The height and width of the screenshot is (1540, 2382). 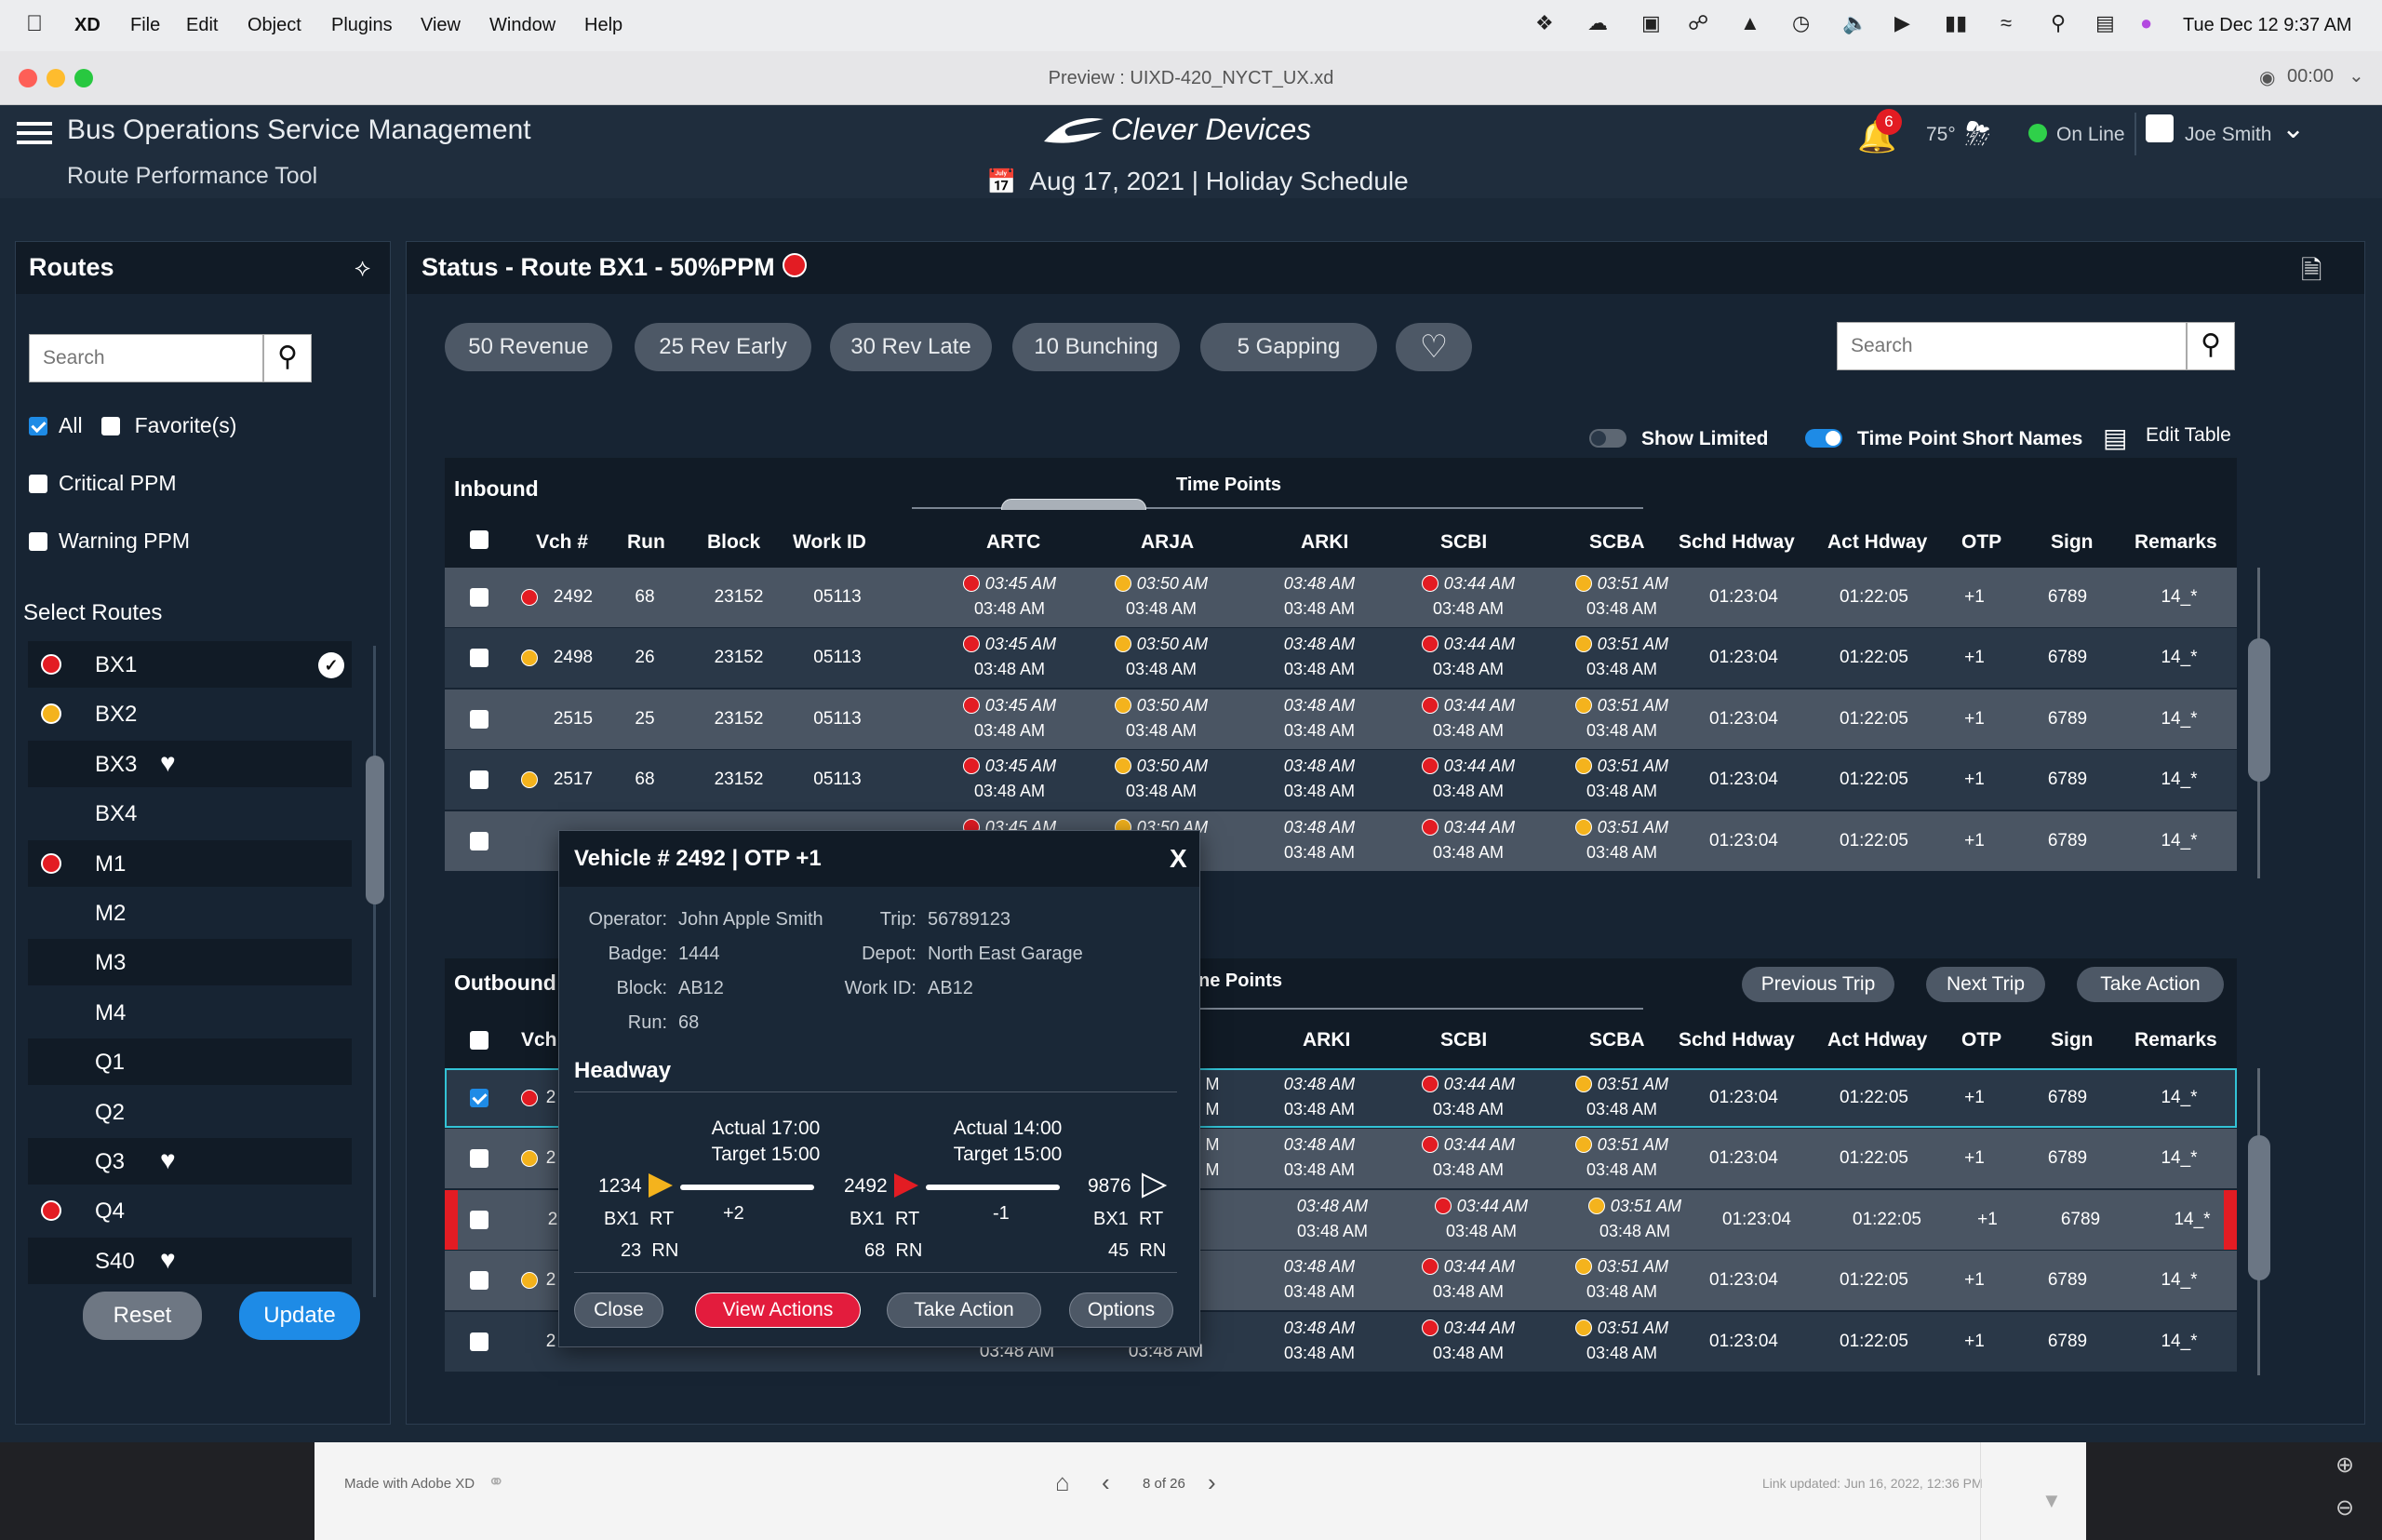 I want to click on show-limited-toggle, so click(x=1607, y=438).